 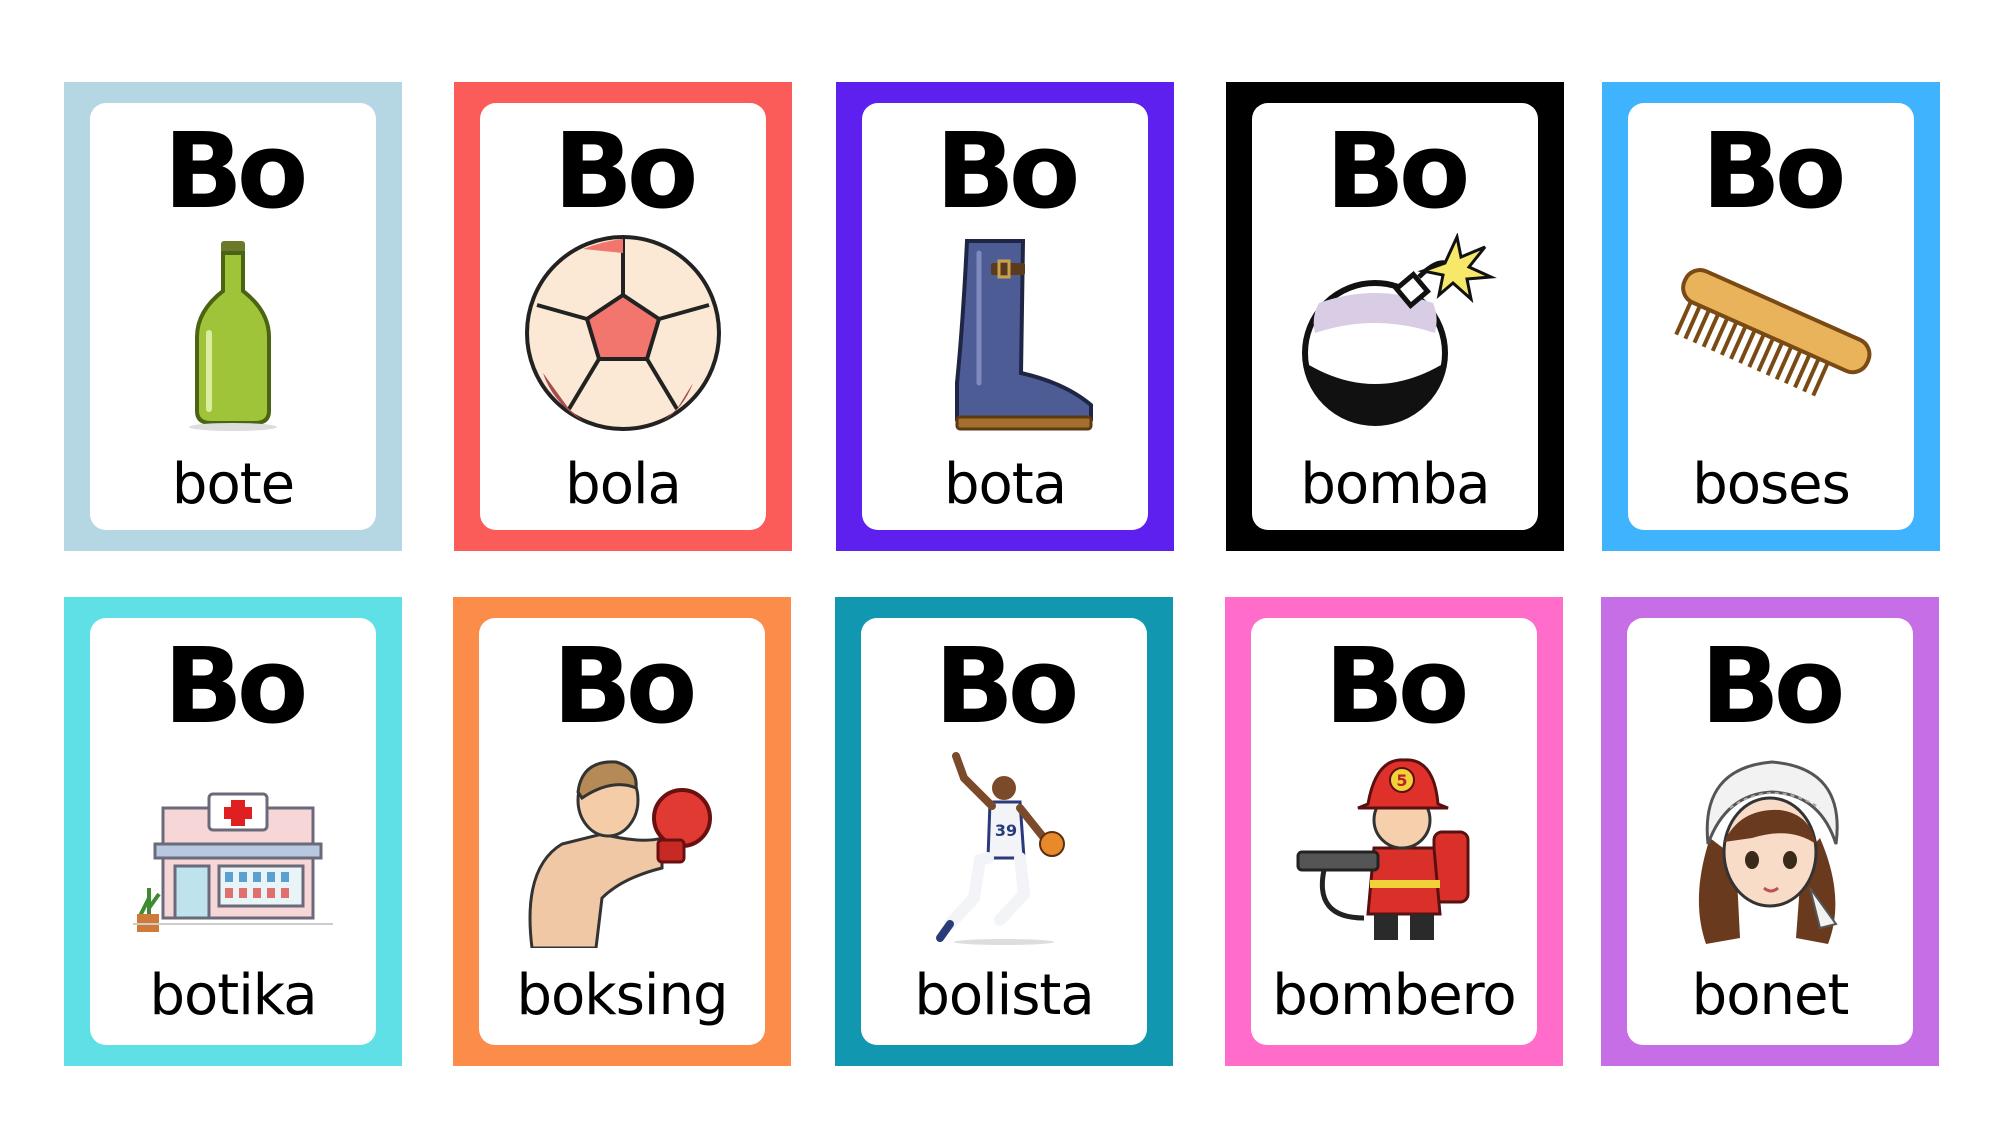 I want to click on boxer-icon, so click(x=622, y=848).